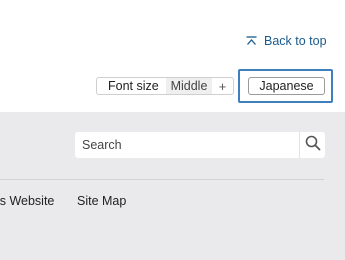  I want to click on footer-link-site-map: Site Map, so click(101, 201).